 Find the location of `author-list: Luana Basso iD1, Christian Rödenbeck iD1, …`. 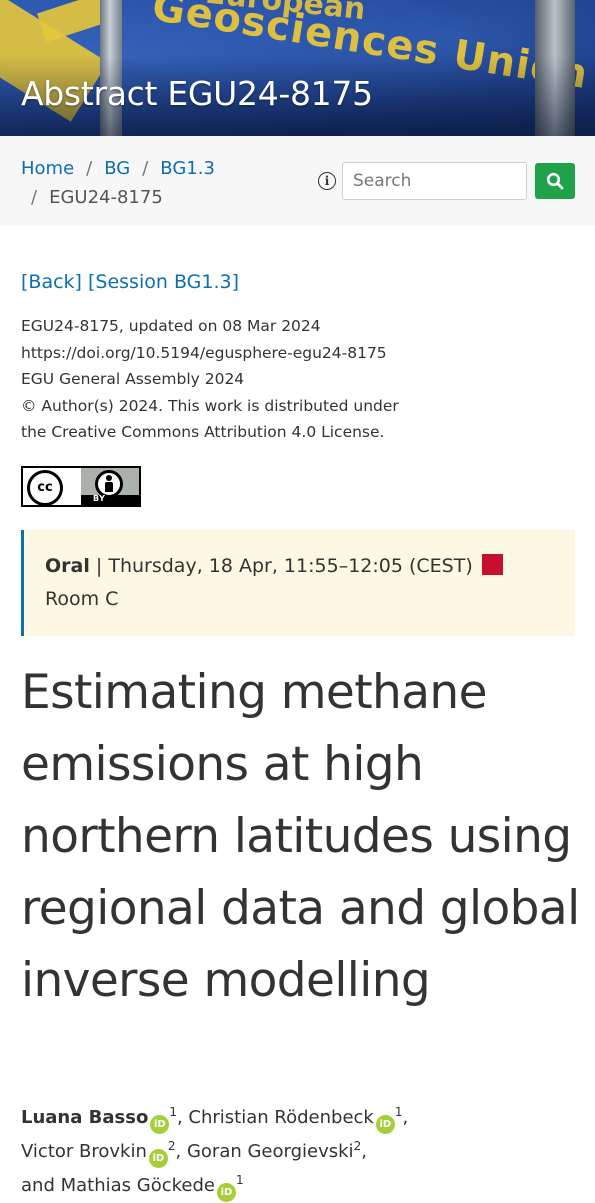

author-list: Luana Basso iD1, Christian Rödenbeck iD1, … is located at coordinates (301, 1152).